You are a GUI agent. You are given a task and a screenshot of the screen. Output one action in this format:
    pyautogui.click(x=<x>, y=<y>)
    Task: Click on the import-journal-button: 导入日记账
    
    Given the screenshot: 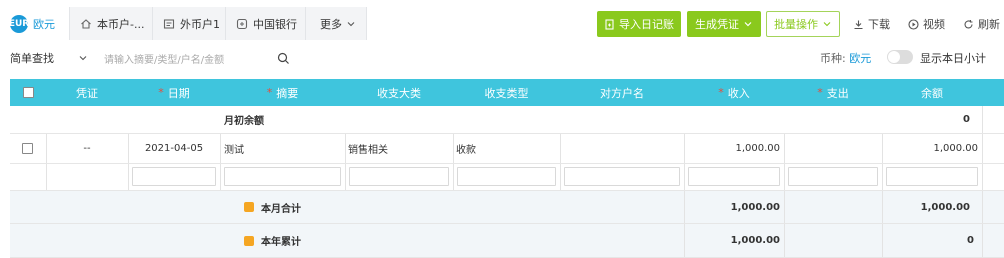 What is the action you would take?
    pyautogui.click(x=639, y=24)
    